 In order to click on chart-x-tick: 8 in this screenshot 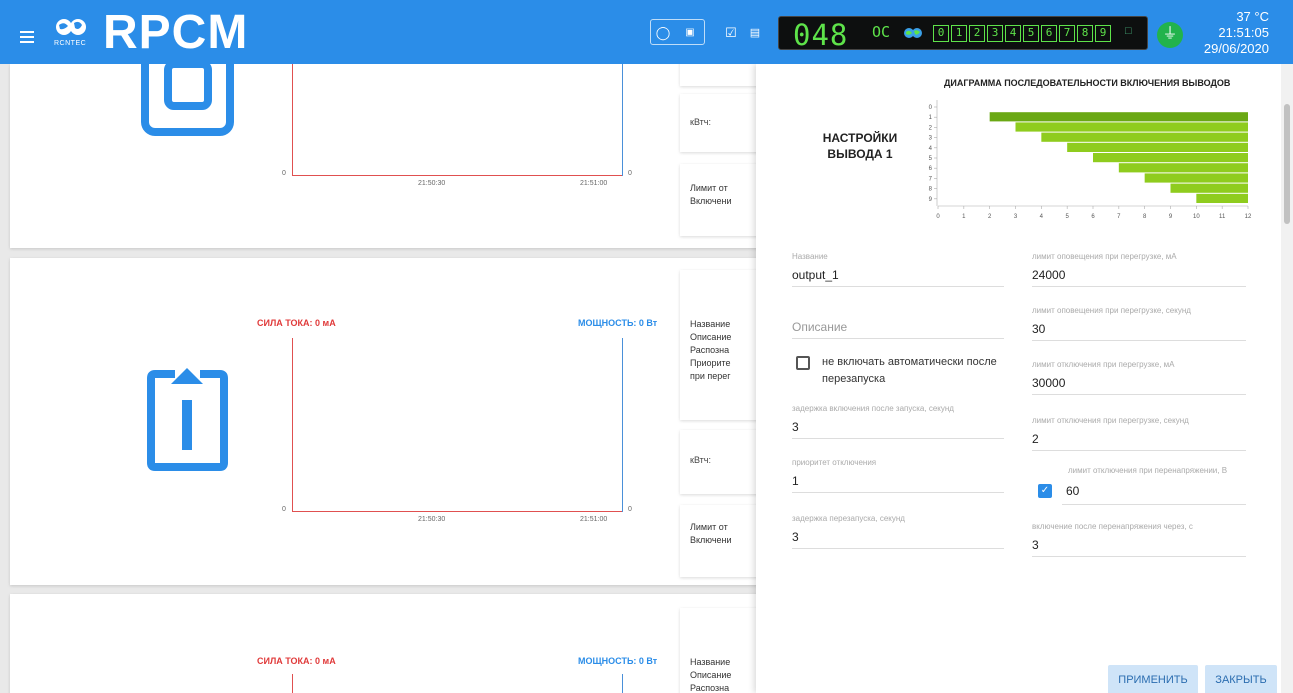, I will do `click(1145, 217)`.